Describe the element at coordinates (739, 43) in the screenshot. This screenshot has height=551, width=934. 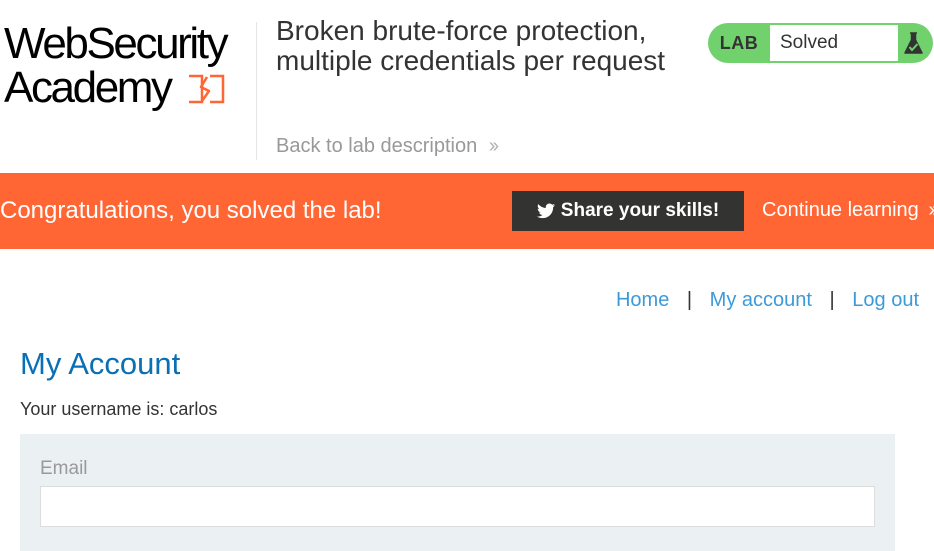
I see `lab-tag: LAB` at that location.